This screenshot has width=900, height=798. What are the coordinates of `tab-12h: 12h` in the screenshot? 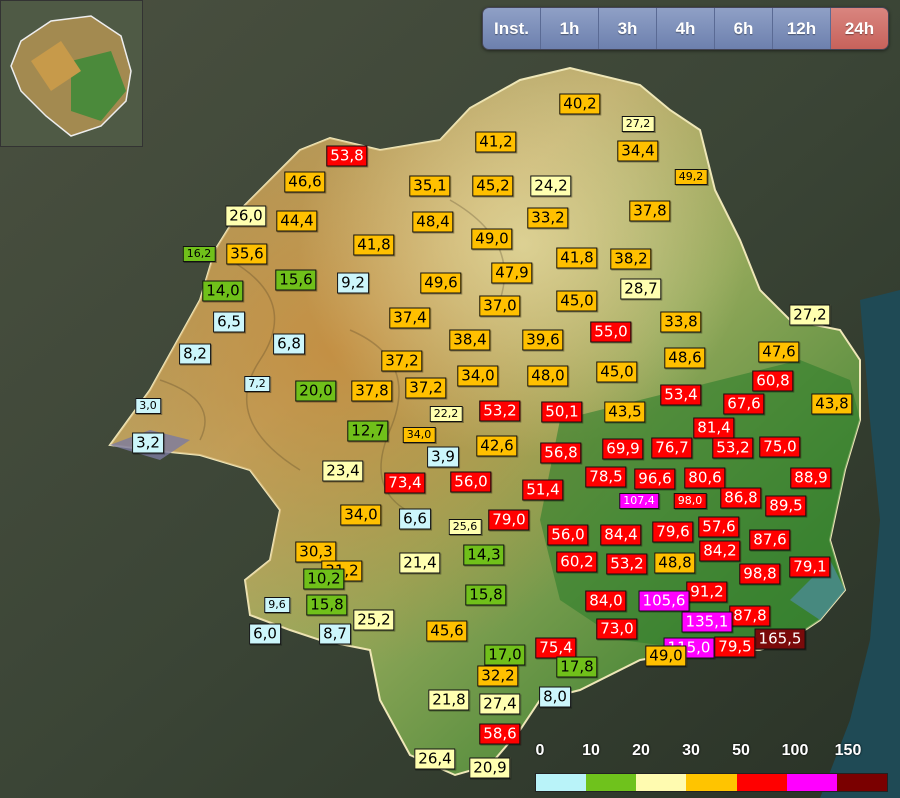 It's located at (802, 28).